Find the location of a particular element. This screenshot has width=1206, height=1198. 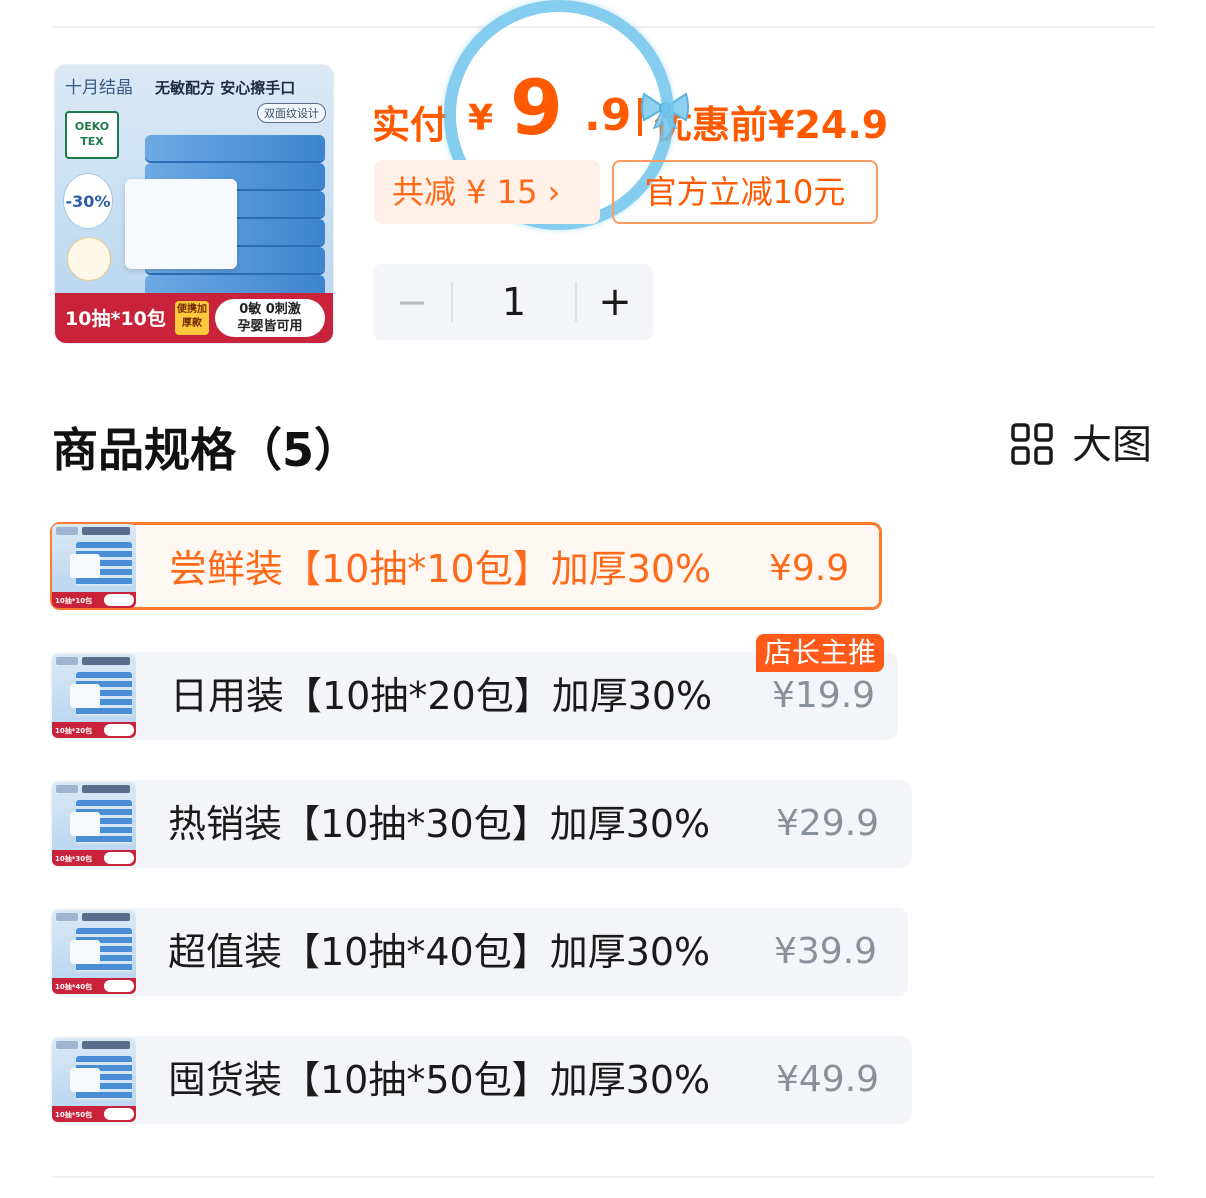

oeko-tex-badge: OEKO TEX is located at coordinates (92, 135).